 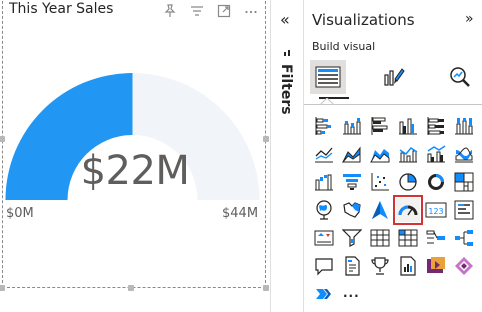 I want to click on donut-icon, so click(x=436, y=182).